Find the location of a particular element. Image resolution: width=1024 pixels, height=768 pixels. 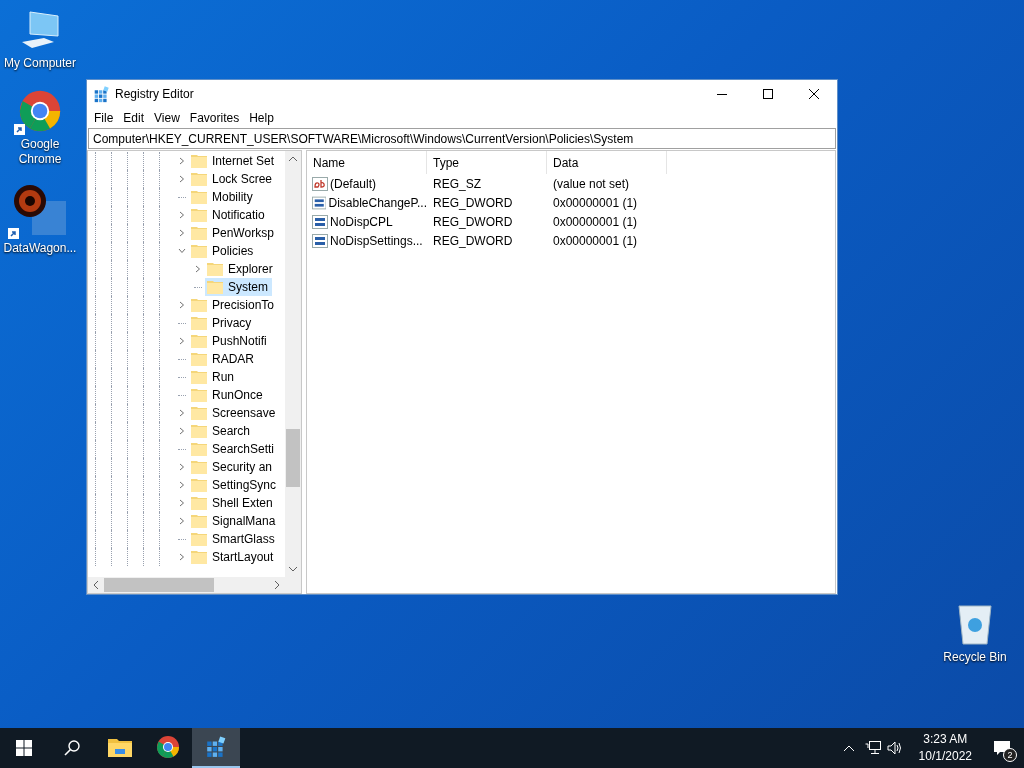

tree-item: PrecisionTo is located at coordinates (227, 305).